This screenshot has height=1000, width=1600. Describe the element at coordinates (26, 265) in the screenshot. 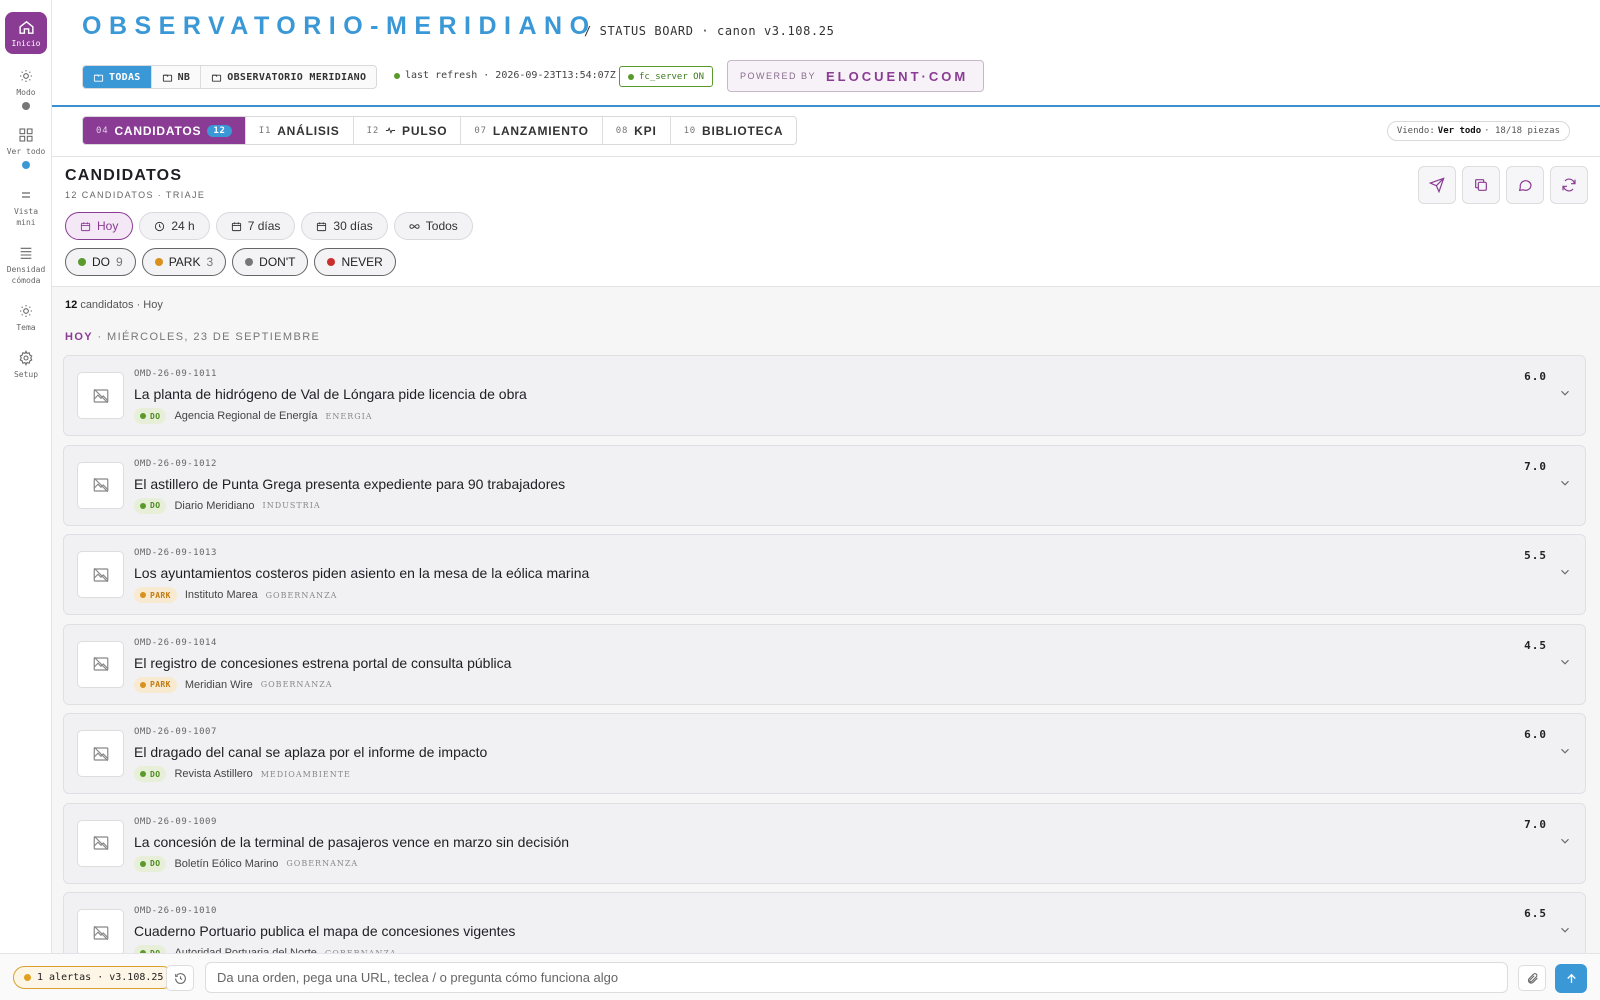

I see `rail-item-densidad: Densidad cómoda` at that location.